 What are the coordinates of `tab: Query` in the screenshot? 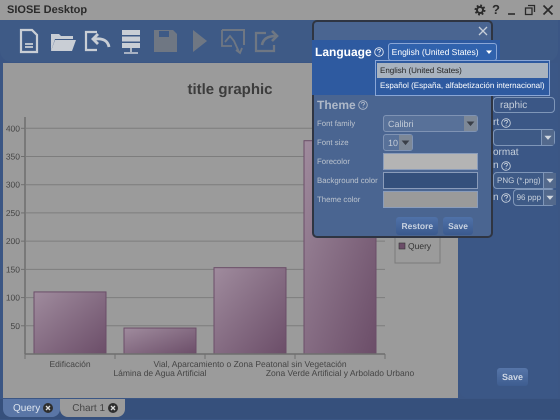 It's located at (31, 408).